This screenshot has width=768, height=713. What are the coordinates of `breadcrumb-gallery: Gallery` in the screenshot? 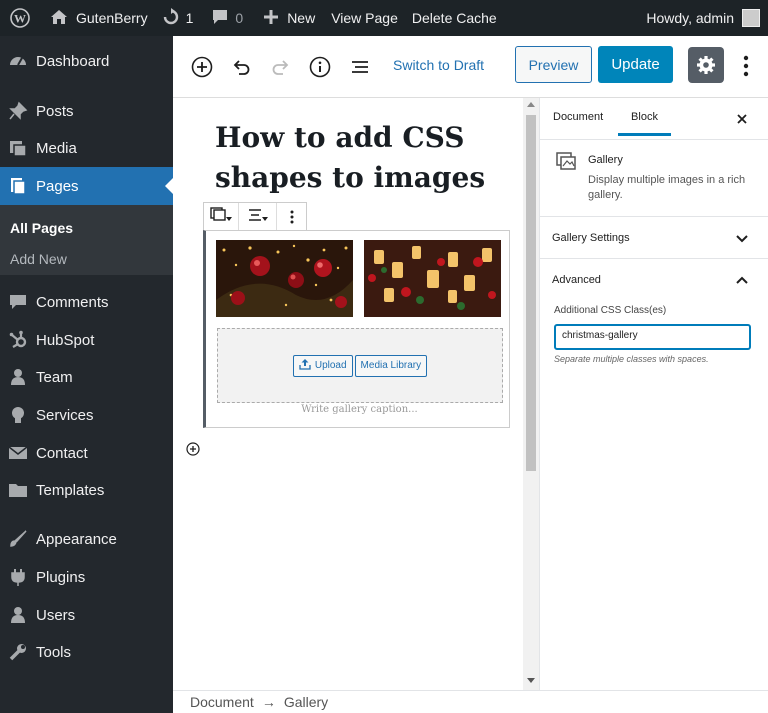 It's located at (306, 702).